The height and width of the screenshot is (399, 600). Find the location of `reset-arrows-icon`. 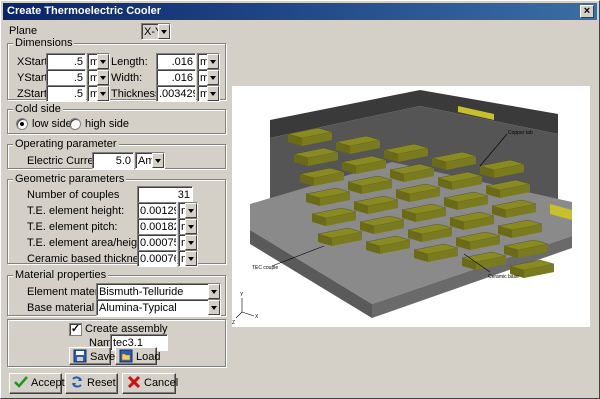

reset-arrows-icon is located at coordinates (77, 382).